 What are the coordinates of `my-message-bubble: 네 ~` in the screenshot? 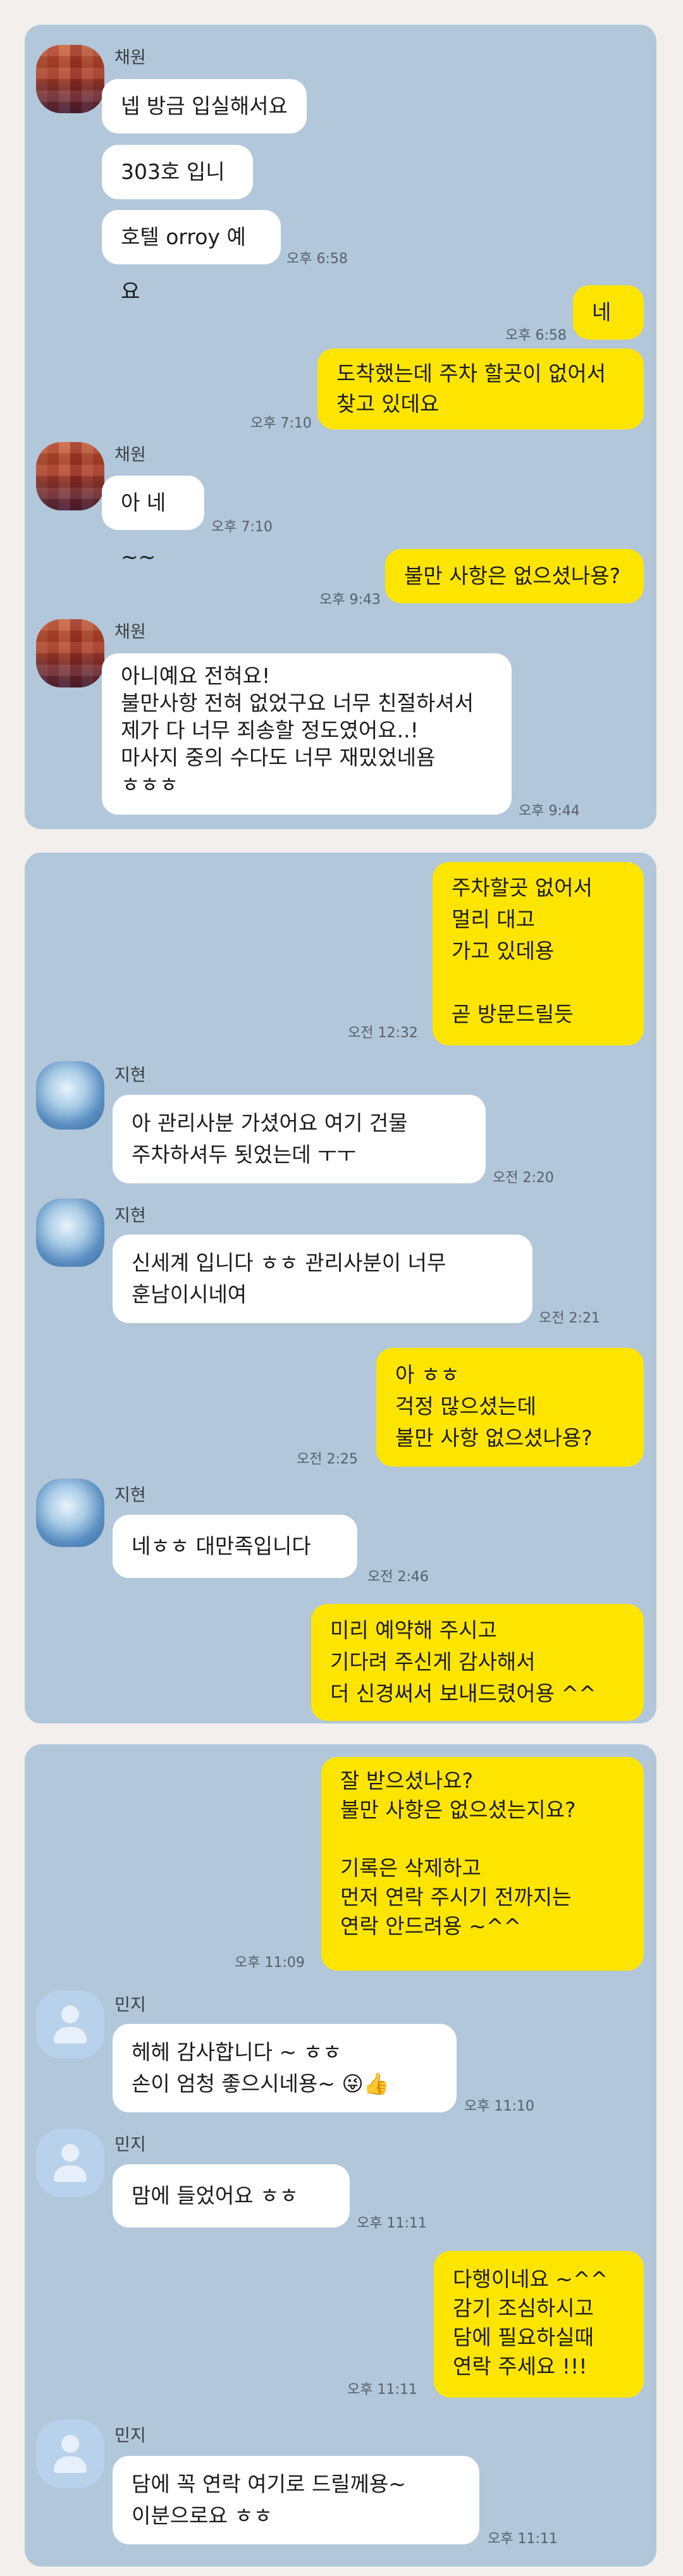 It's located at (608, 332).